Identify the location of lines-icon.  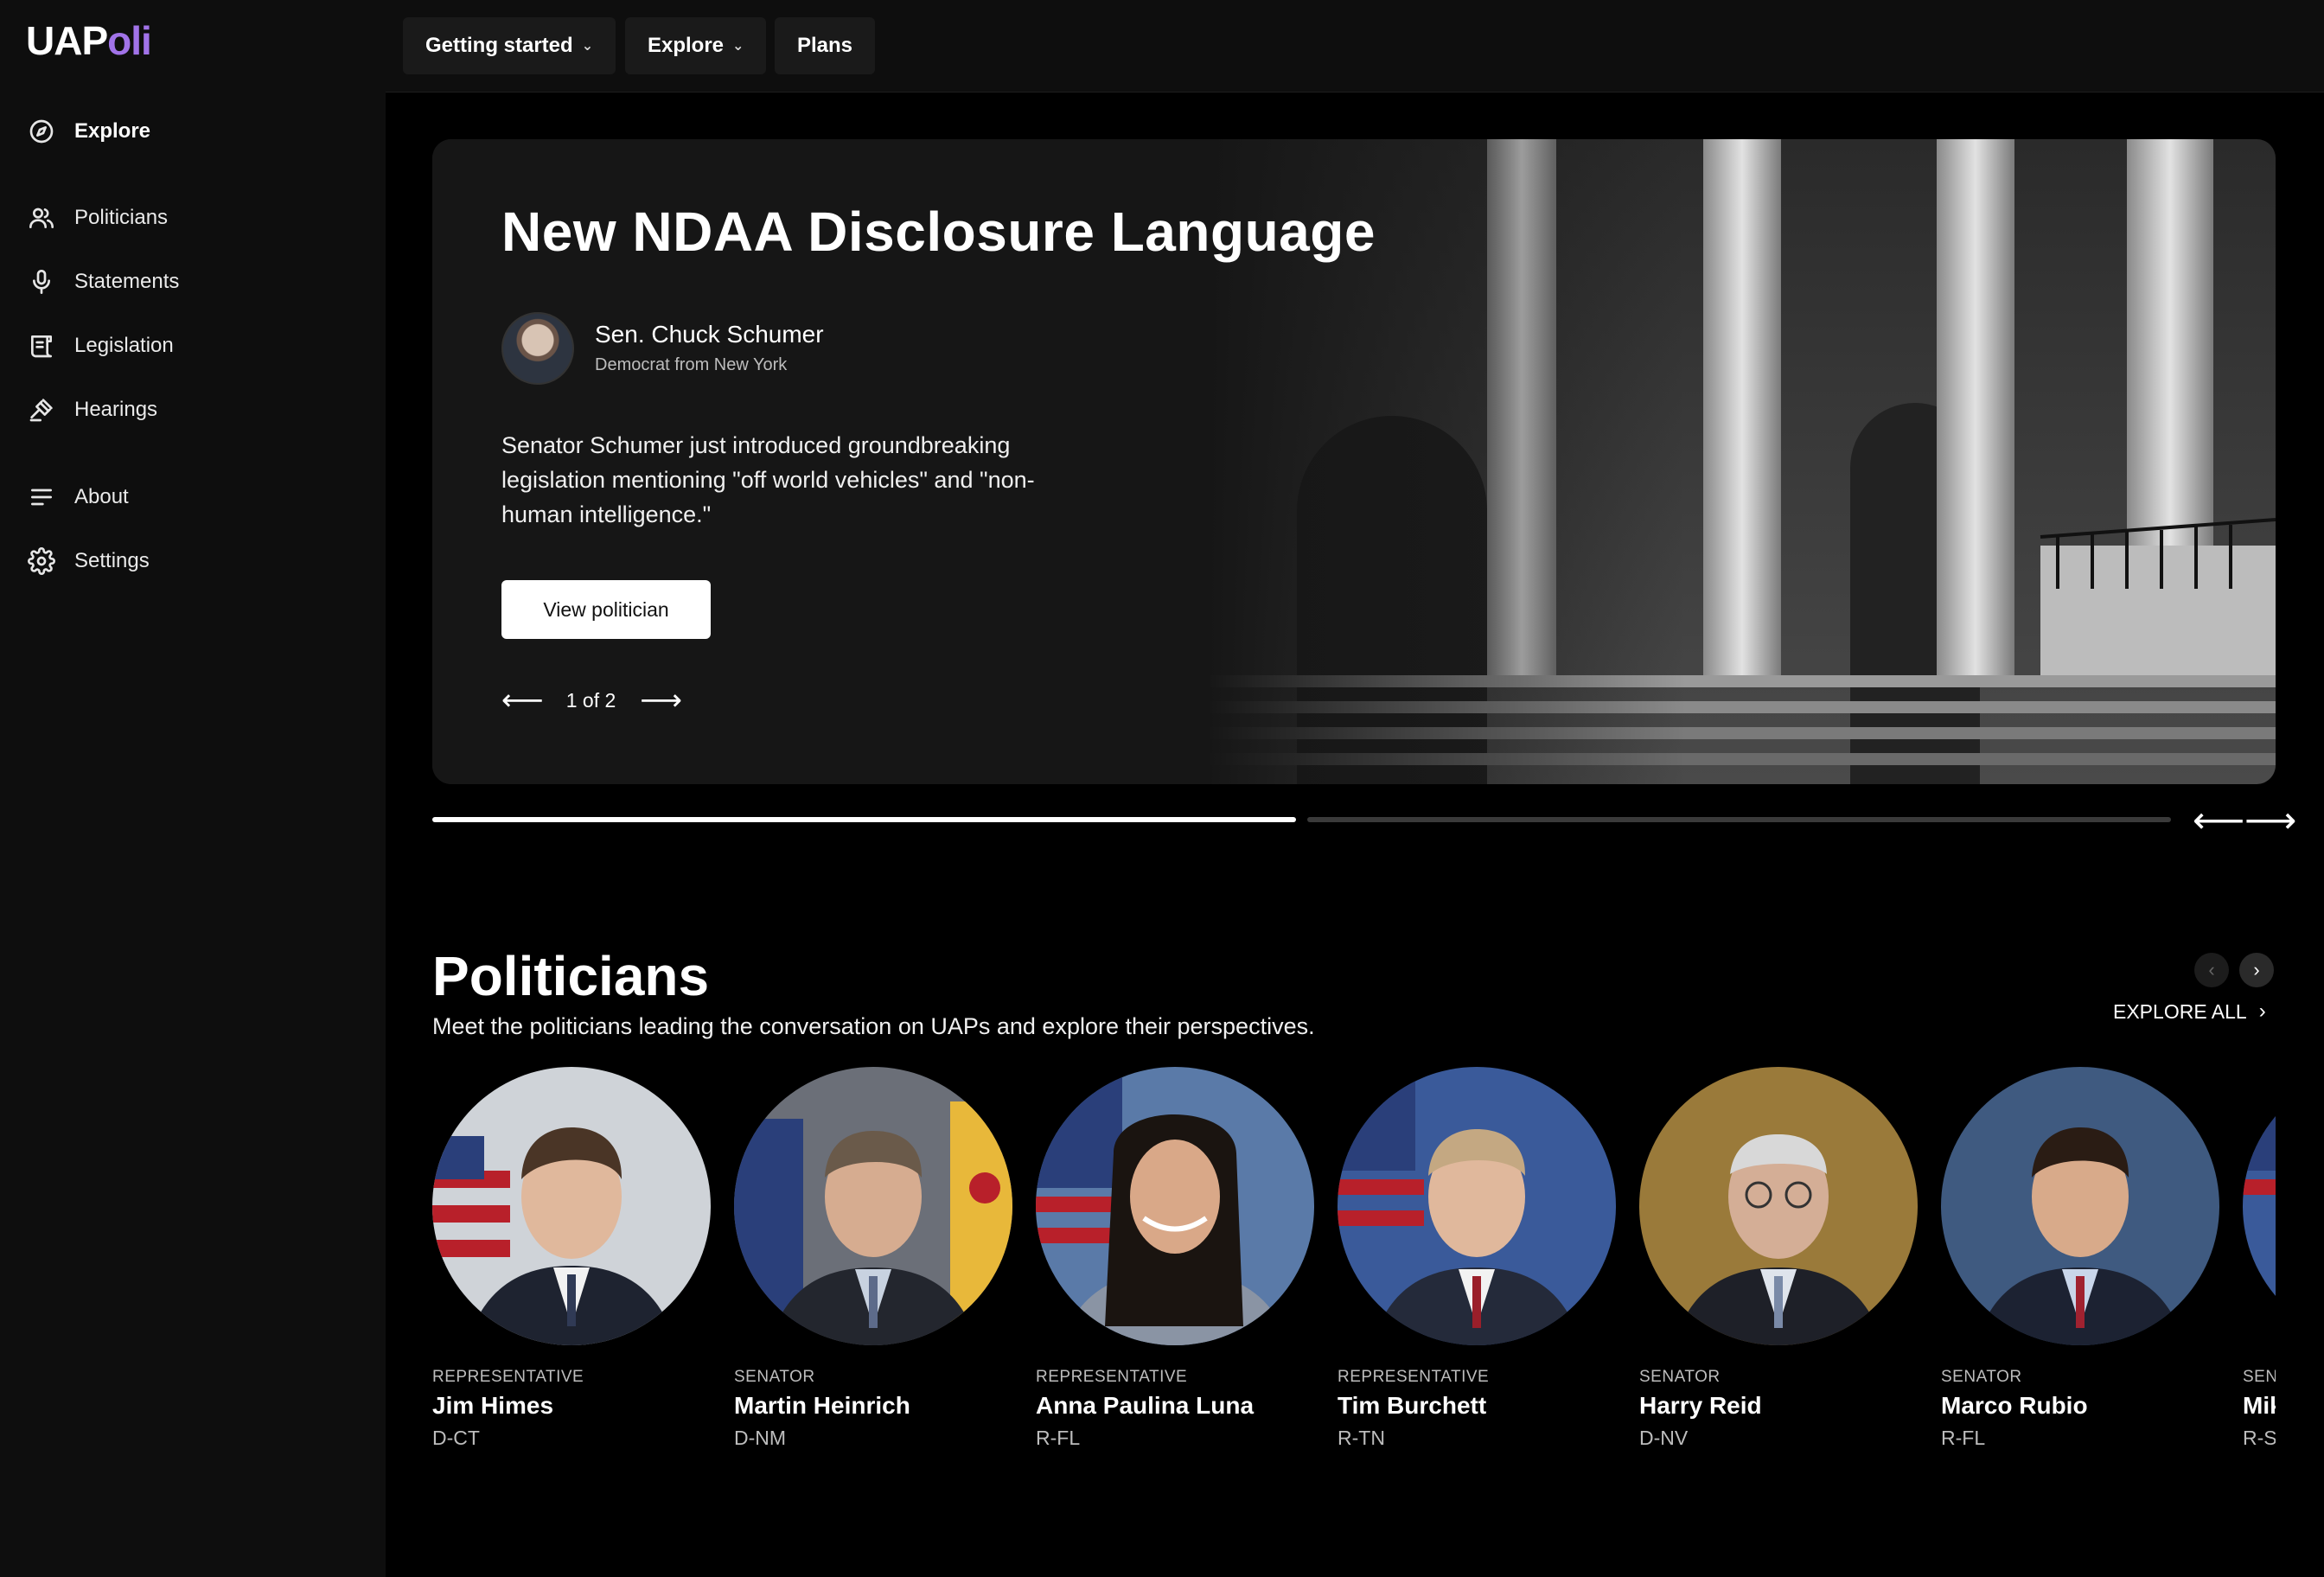
(41, 497).